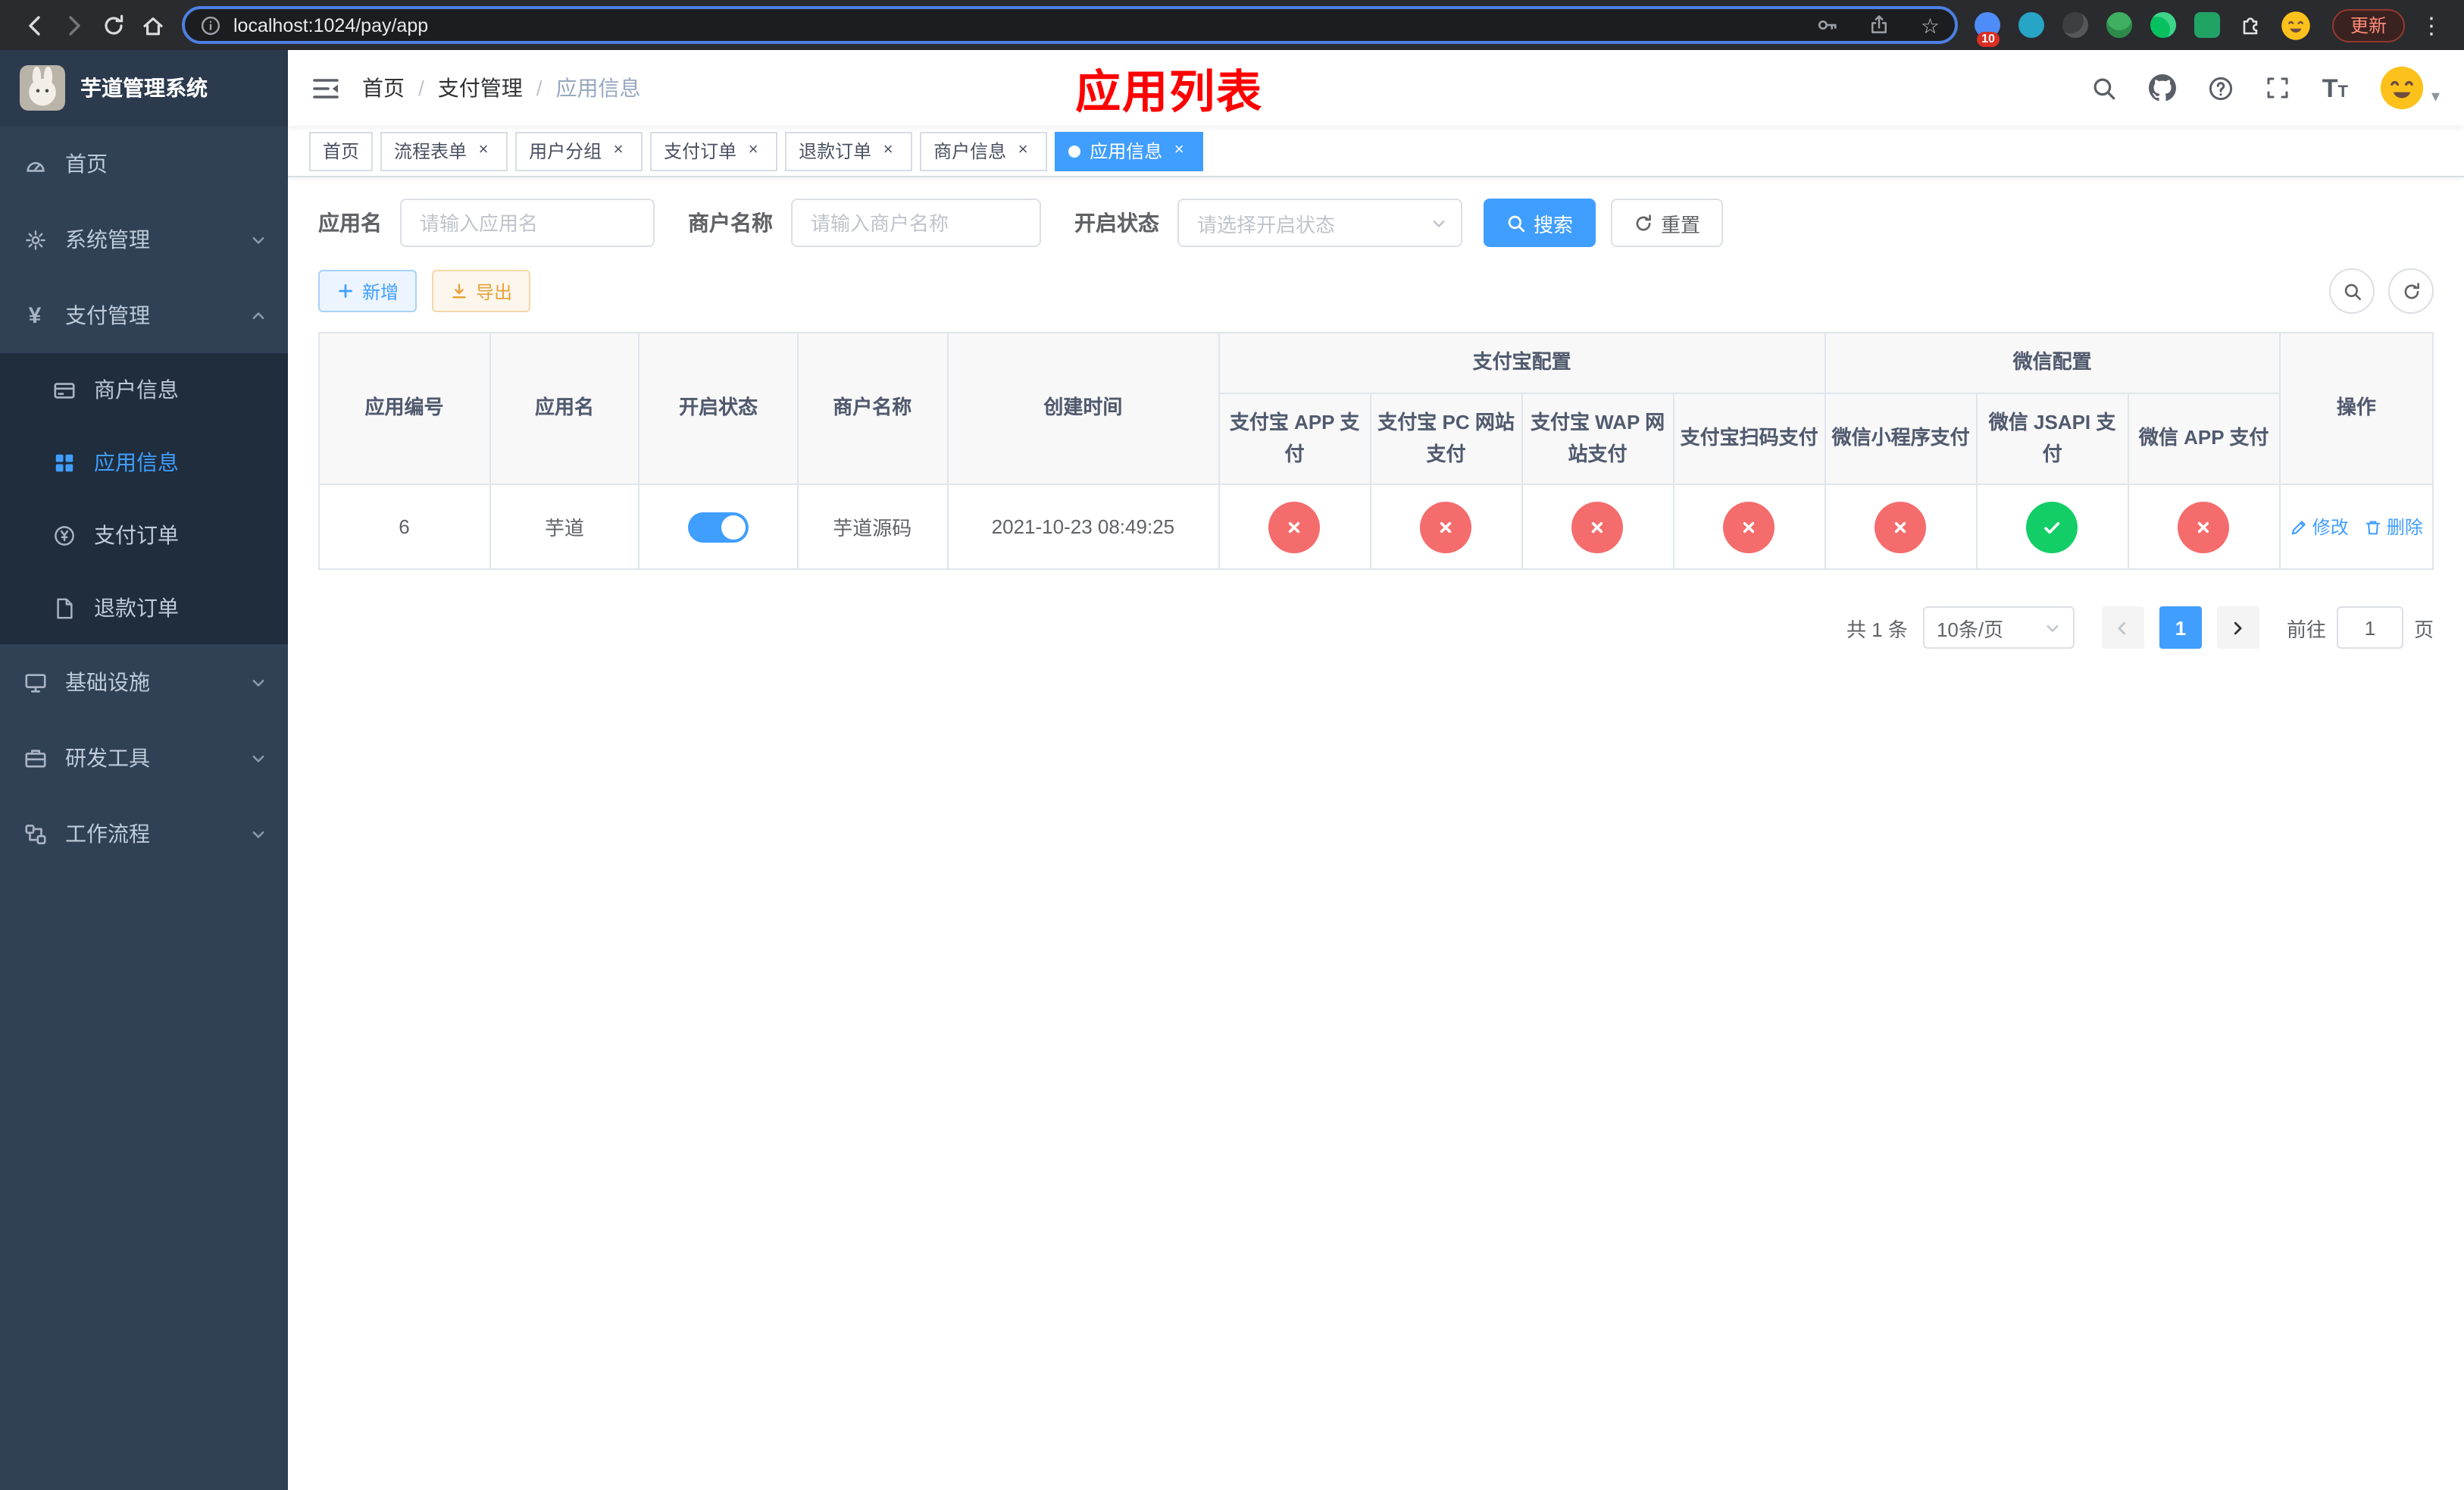 This screenshot has height=1490, width=2464. I want to click on refund-doc-icon, so click(63, 607).